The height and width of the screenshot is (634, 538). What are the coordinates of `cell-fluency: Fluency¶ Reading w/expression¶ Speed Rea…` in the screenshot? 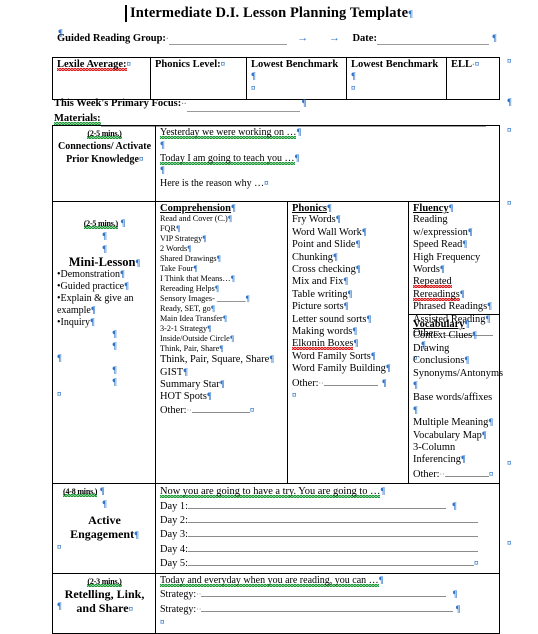 It's located at (454, 282).